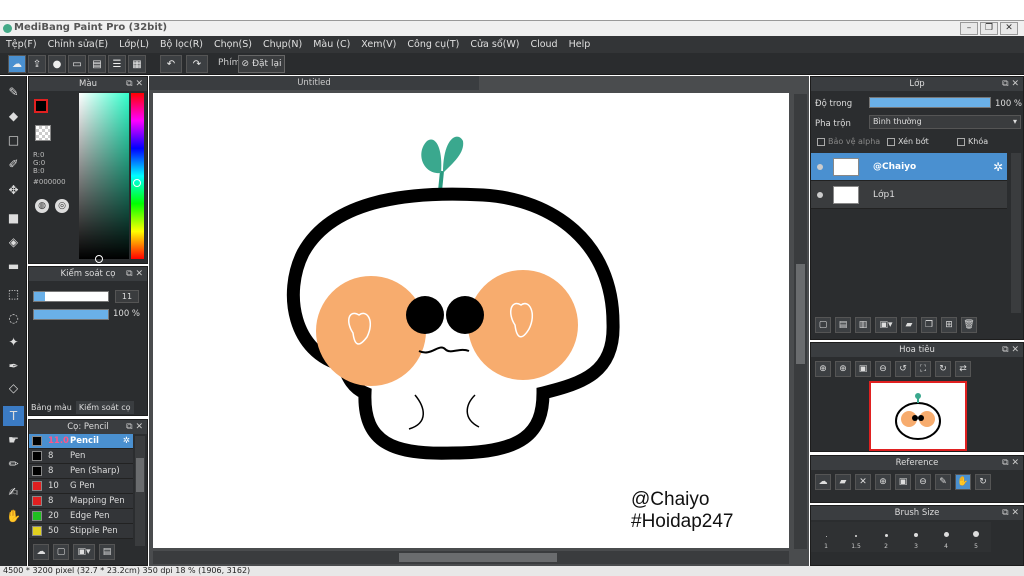 The height and width of the screenshot is (576, 1024). What do you see at coordinates (81, 456) in the screenshot?
I see `brush-item: 8 Pen` at bounding box center [81, 456].